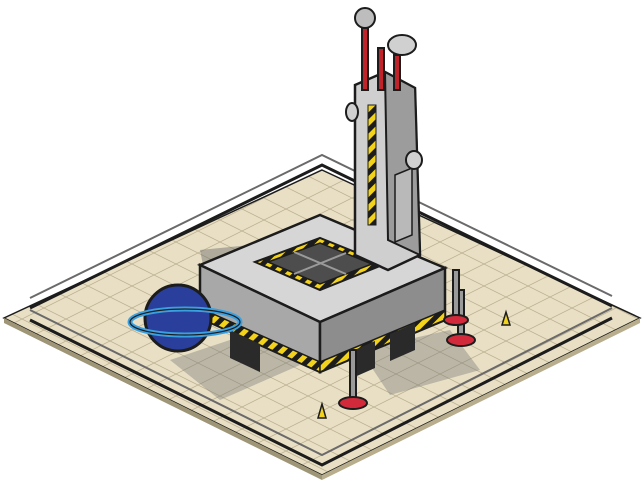 The height and width of the screenshot is (488, 643). What do you see at coordinates (387, 171) in the screenshot?
I see `launch-tower` at bounding box center [387, 171].